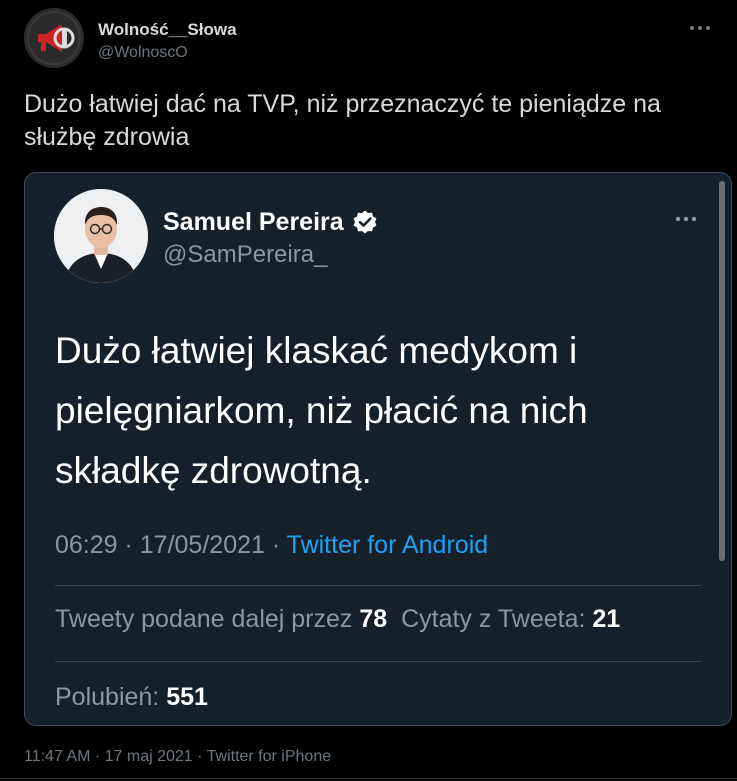 The height and width of the screenshot is (781, 737). Describe the element at coordinates (187, 697) in the screenshot. I see `likes-count: 551` at that location.